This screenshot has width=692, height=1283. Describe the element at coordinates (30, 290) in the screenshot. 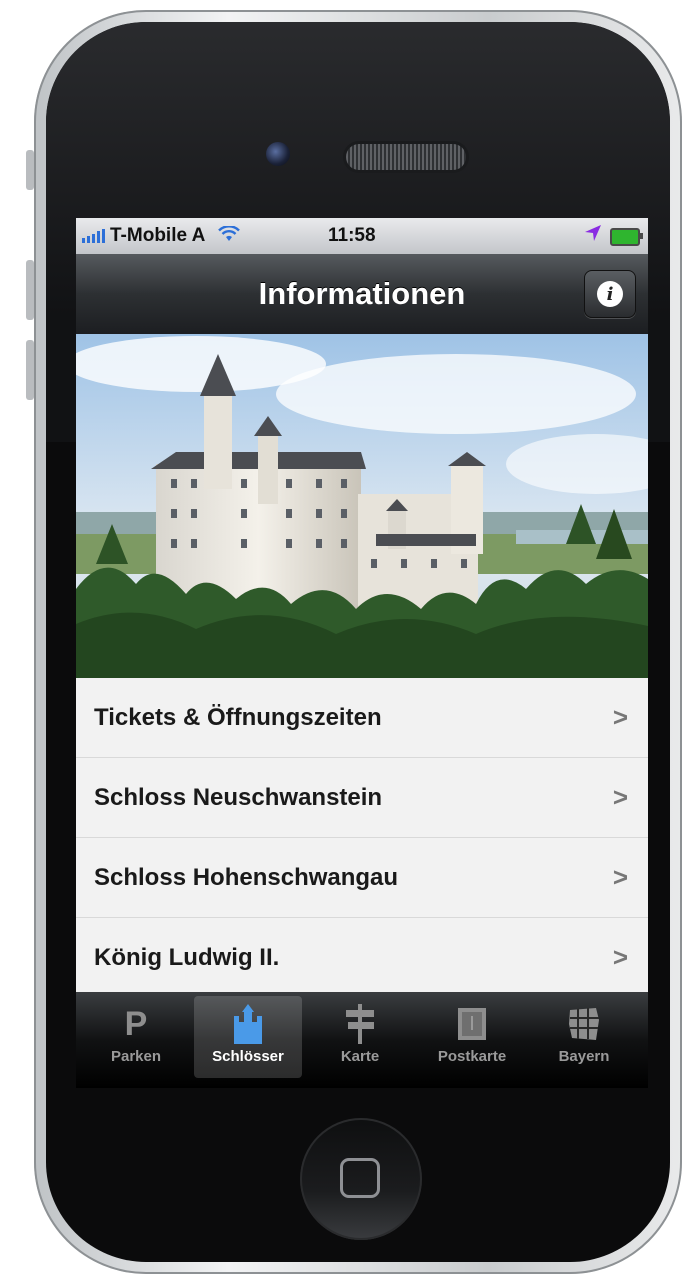

I see `volume-up-button` at that location.